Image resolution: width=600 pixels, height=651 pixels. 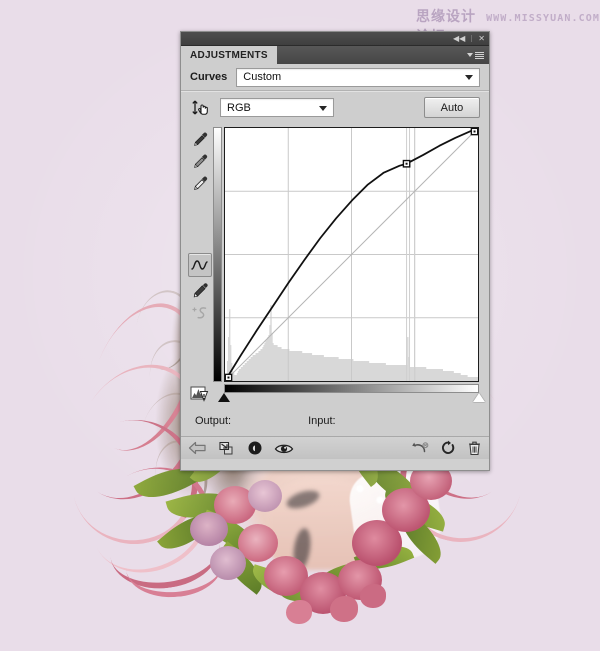 I want to click on tab-adjustments-label: ADJUSTMENTS, so click(x=229, y=55).